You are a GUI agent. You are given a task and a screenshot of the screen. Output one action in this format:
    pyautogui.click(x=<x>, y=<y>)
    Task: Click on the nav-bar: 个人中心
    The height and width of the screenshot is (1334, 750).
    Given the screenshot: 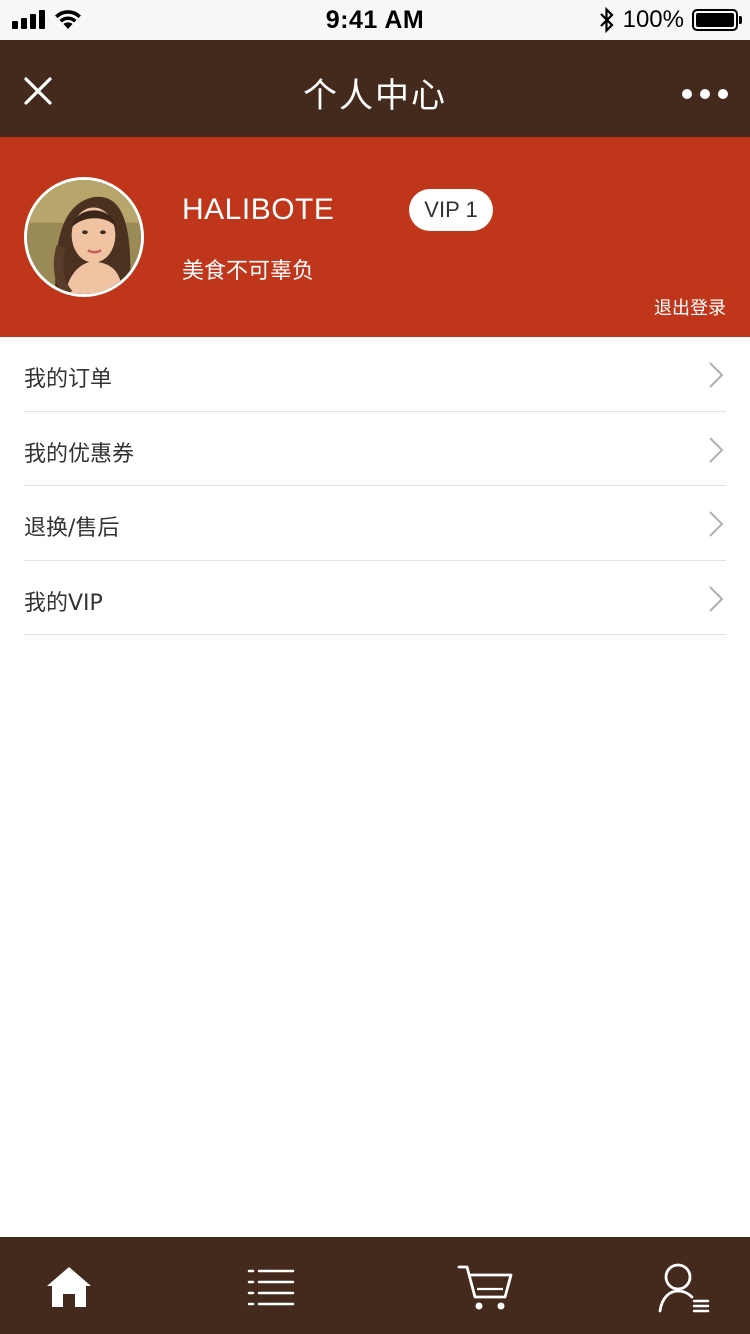 What is the action you would take?
    pyautogui.click(x=375, y=88)
    